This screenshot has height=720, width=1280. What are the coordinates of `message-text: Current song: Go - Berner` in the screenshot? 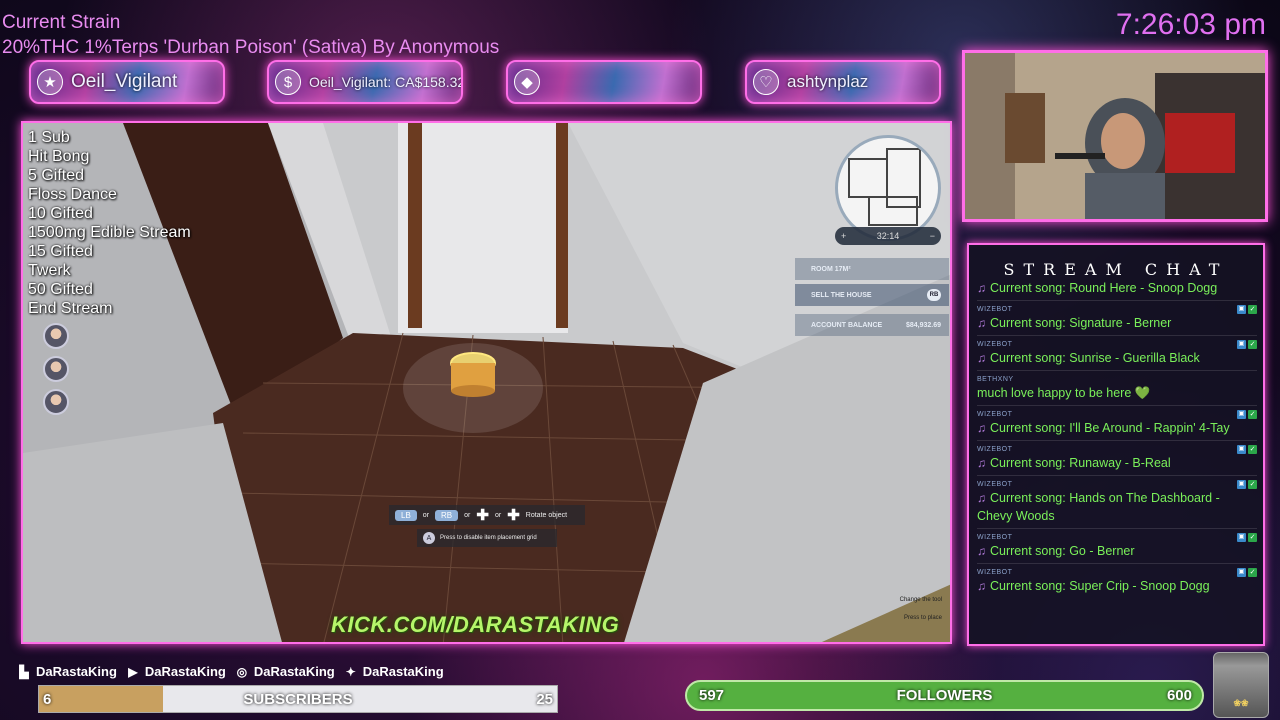 It's located at (1062, 551).